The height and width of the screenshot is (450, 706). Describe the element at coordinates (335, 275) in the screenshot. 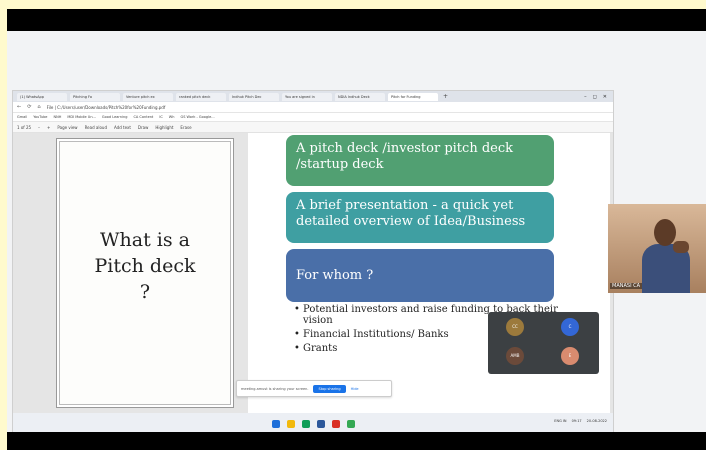

I see `audience-card-label: For whom ?` at that location.